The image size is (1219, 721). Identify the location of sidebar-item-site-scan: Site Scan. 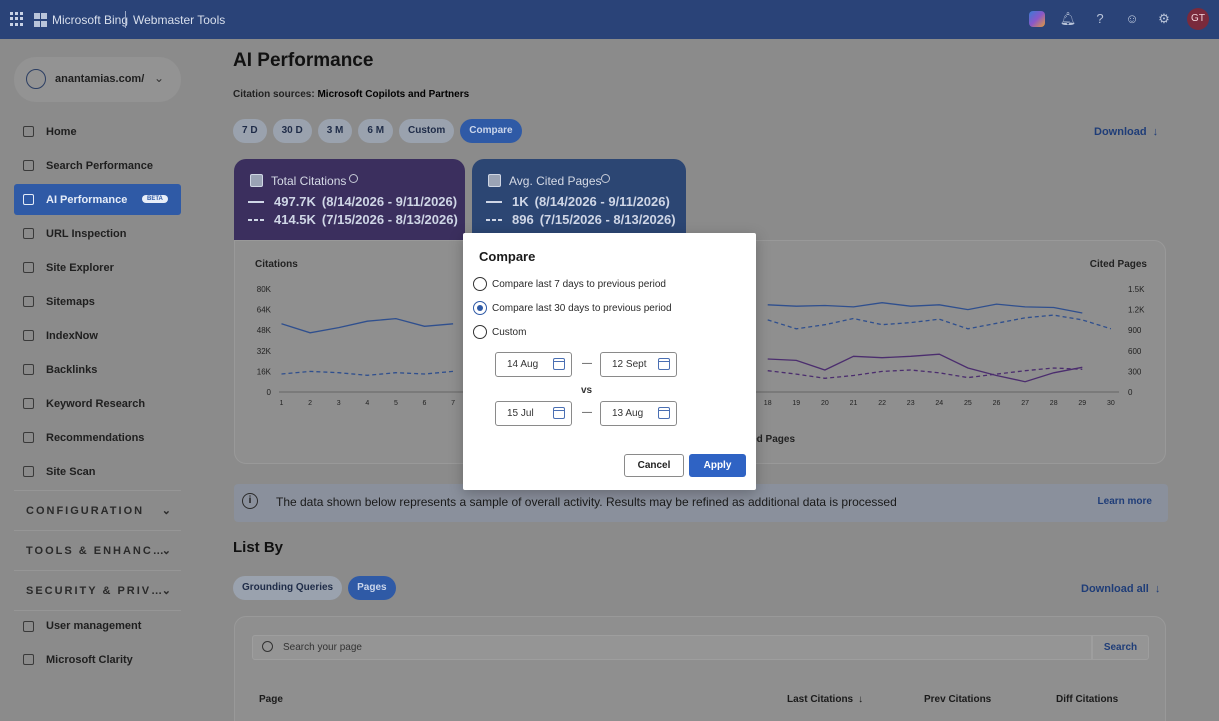
(97, 471).